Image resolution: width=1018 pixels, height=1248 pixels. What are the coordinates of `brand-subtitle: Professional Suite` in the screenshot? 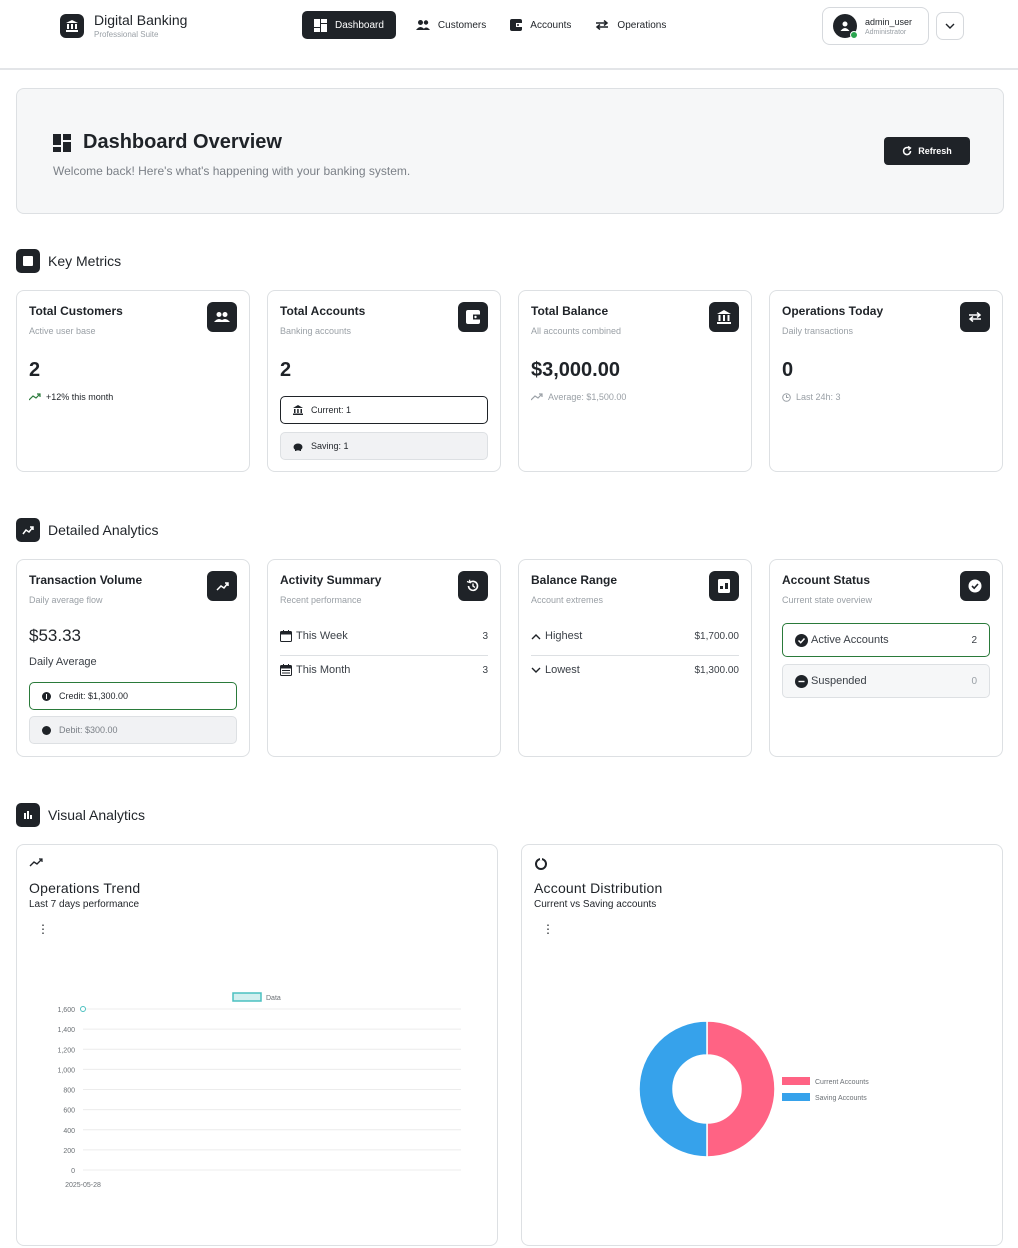 It's located at (126, 34).